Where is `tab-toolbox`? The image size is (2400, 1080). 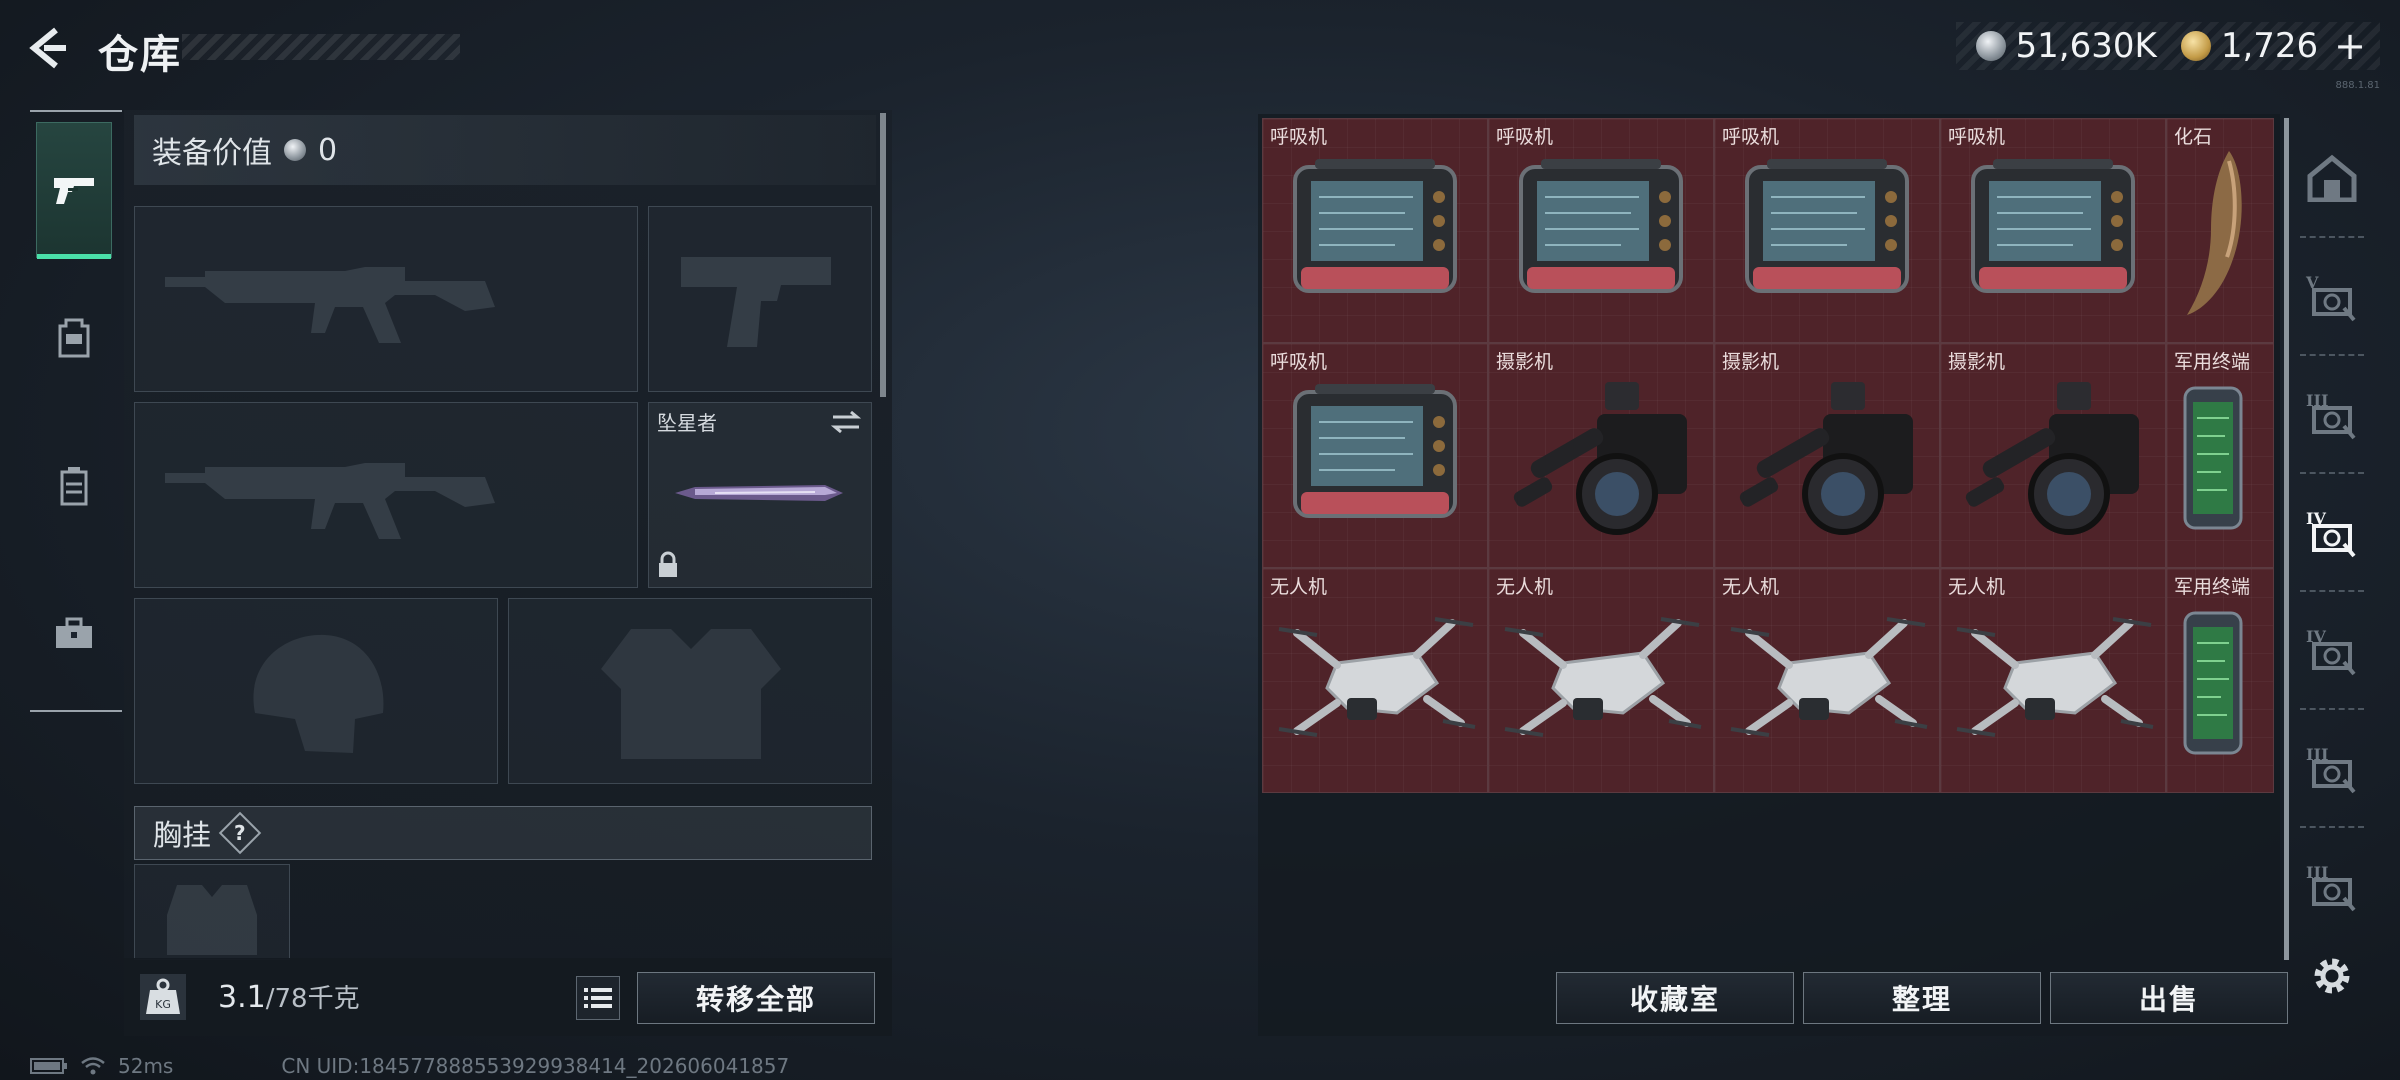
tab-toolbox is located at coordinates (74, 634).